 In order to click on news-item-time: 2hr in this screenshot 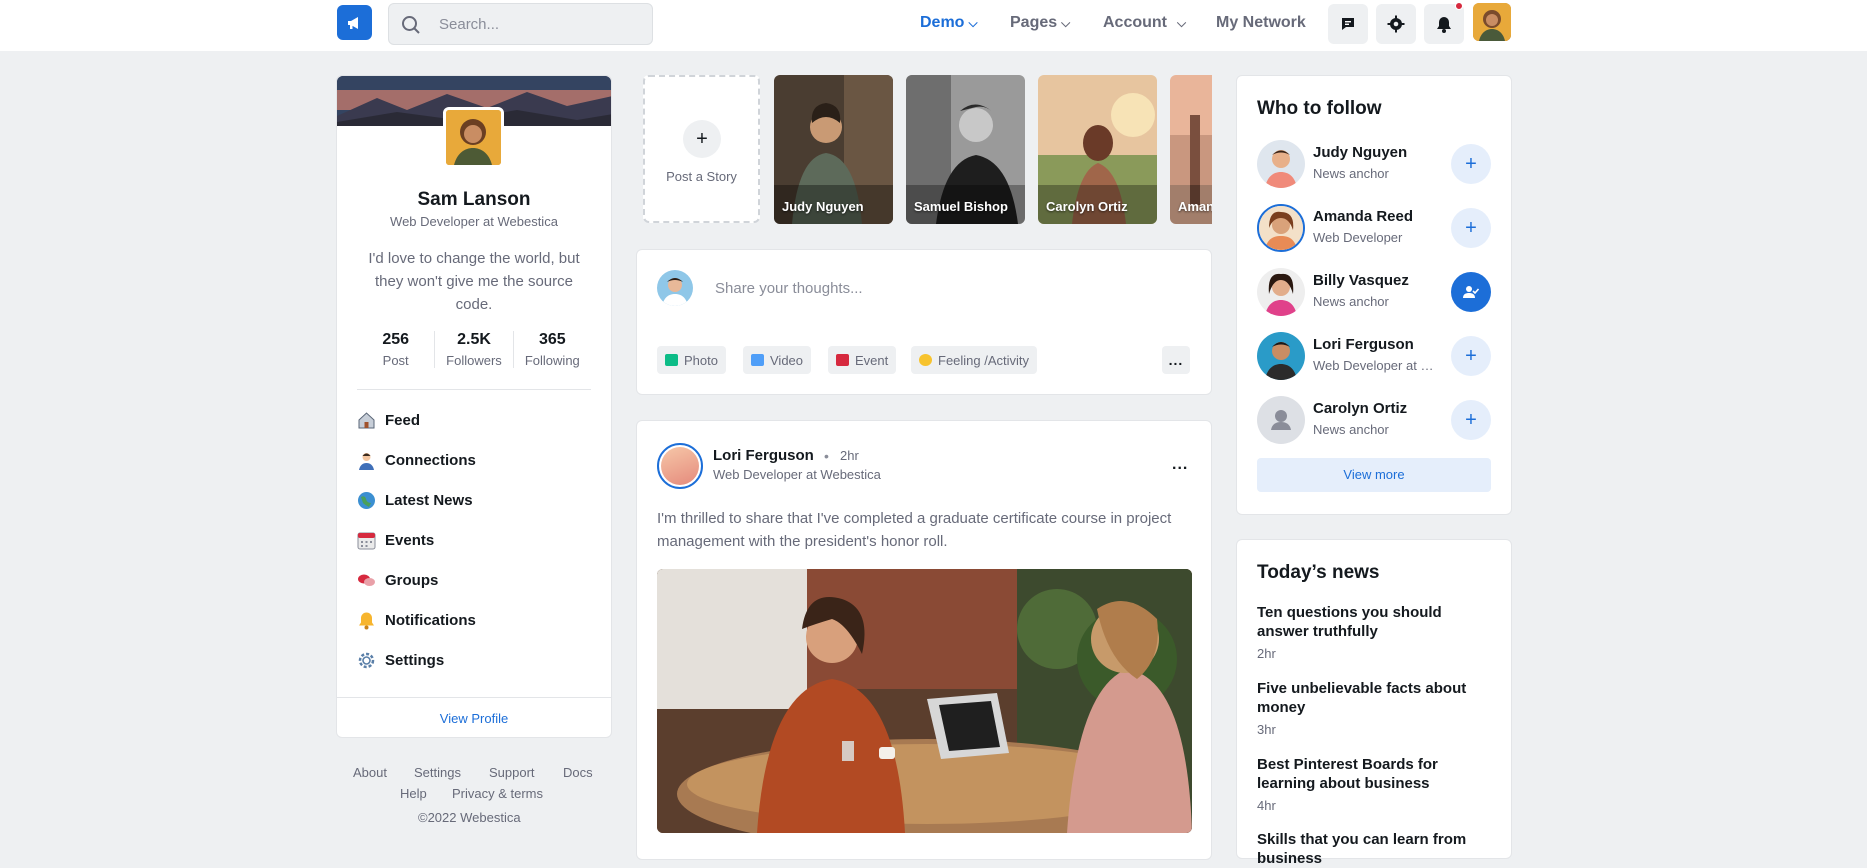, I will do `click(1266, 653)`.